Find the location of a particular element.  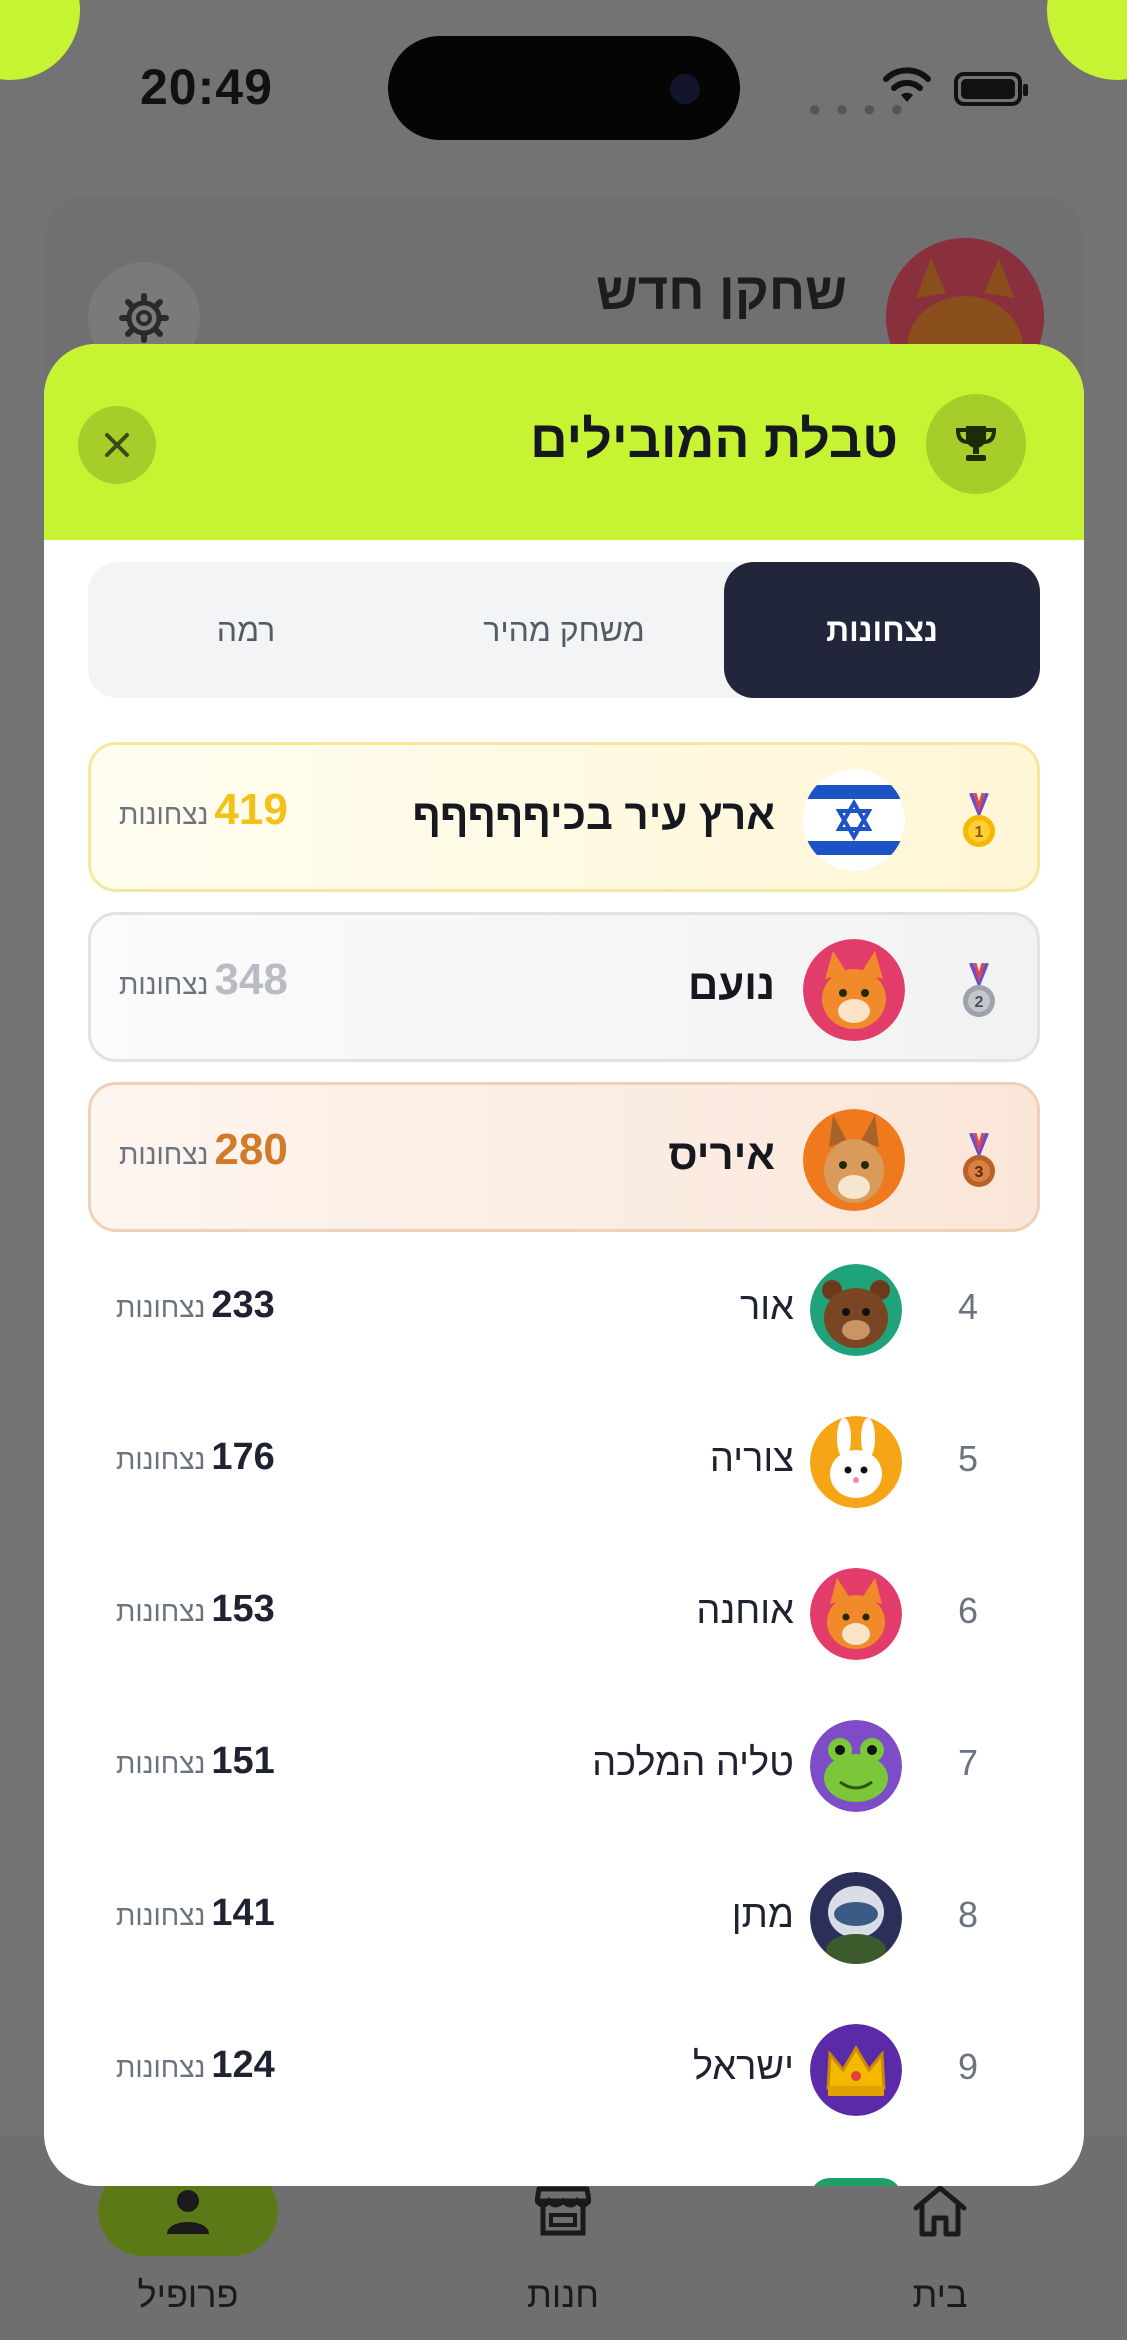

camera-icon is located at coordinates (685, 89).